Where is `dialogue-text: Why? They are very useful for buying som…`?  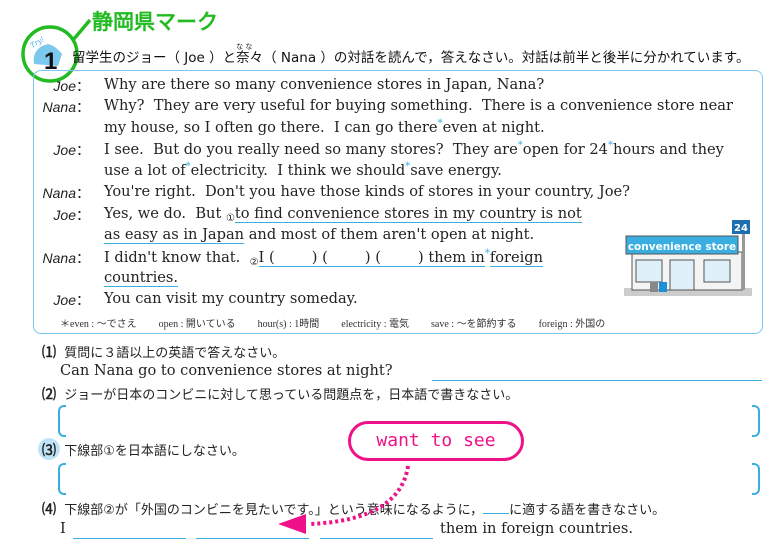 dialogue-text: Why? They are very useful for buying som… is located at coordinates (418, 105).